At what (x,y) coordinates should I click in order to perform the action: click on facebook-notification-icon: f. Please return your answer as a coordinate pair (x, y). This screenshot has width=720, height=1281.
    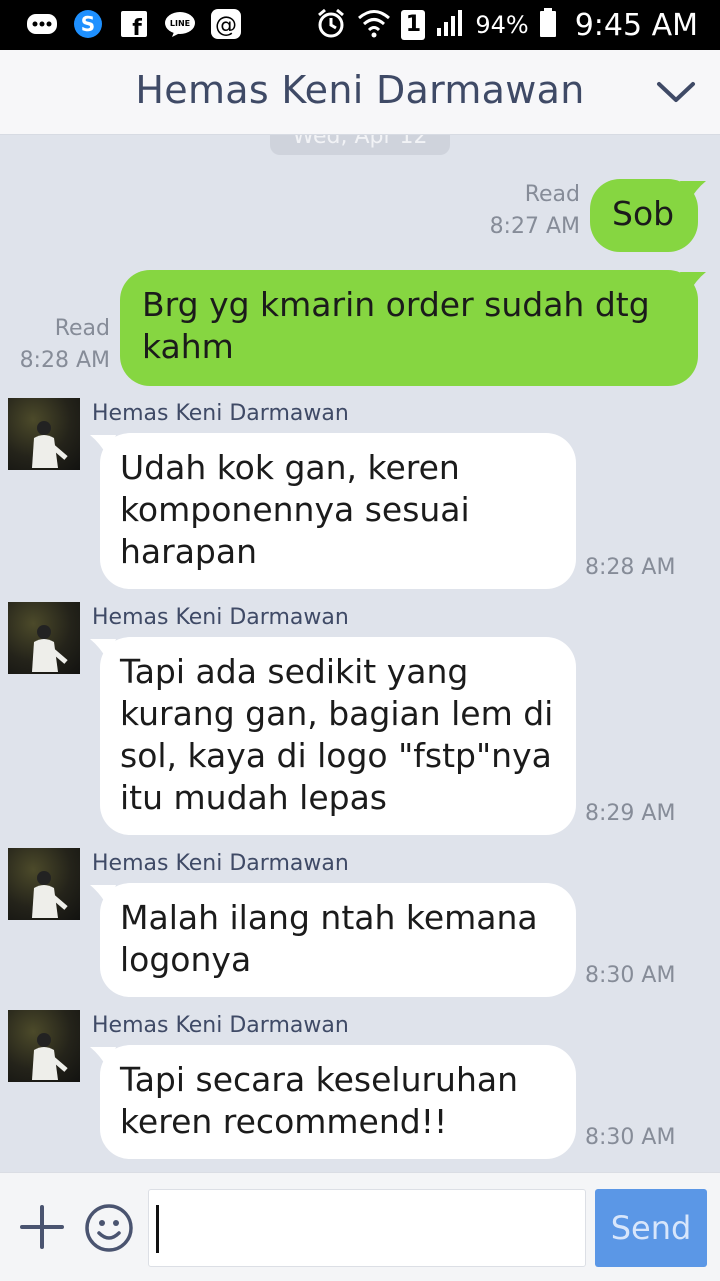
    Looking at the image, I should click on (134, 24).